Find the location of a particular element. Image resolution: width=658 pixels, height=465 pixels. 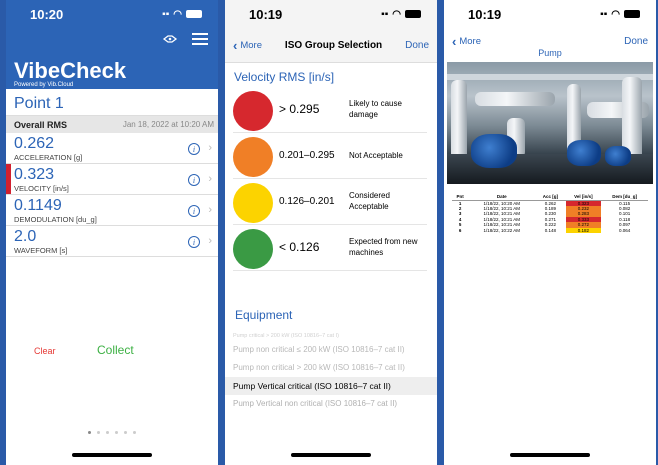

header-actions is located at coordinates (185, 39).